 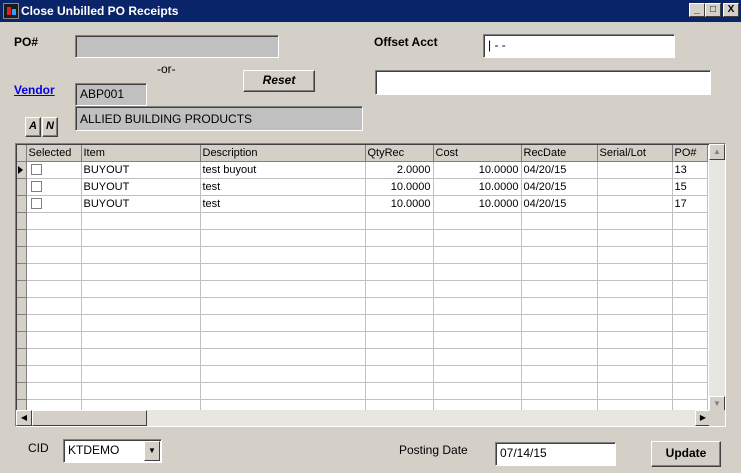 I want to click on vertical-scrollbar: ▲ ▼, so click(x=717, y=278).